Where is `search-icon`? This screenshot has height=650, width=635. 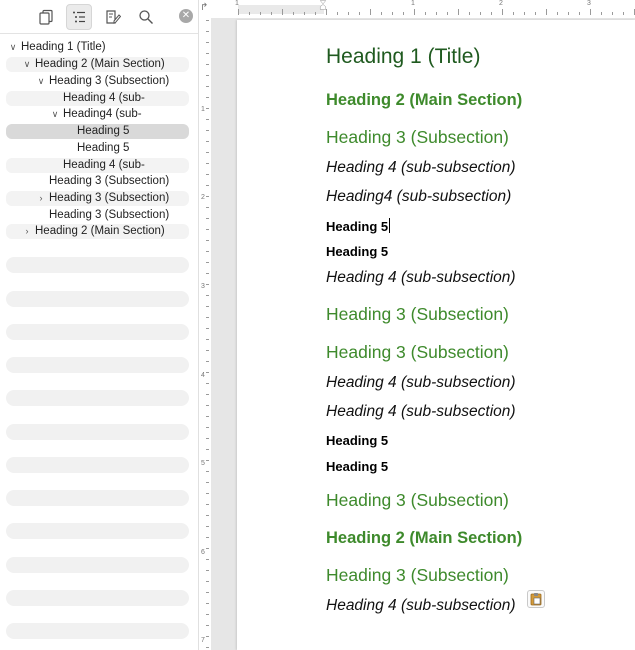 search-icon is located at coordinates (146, 17).